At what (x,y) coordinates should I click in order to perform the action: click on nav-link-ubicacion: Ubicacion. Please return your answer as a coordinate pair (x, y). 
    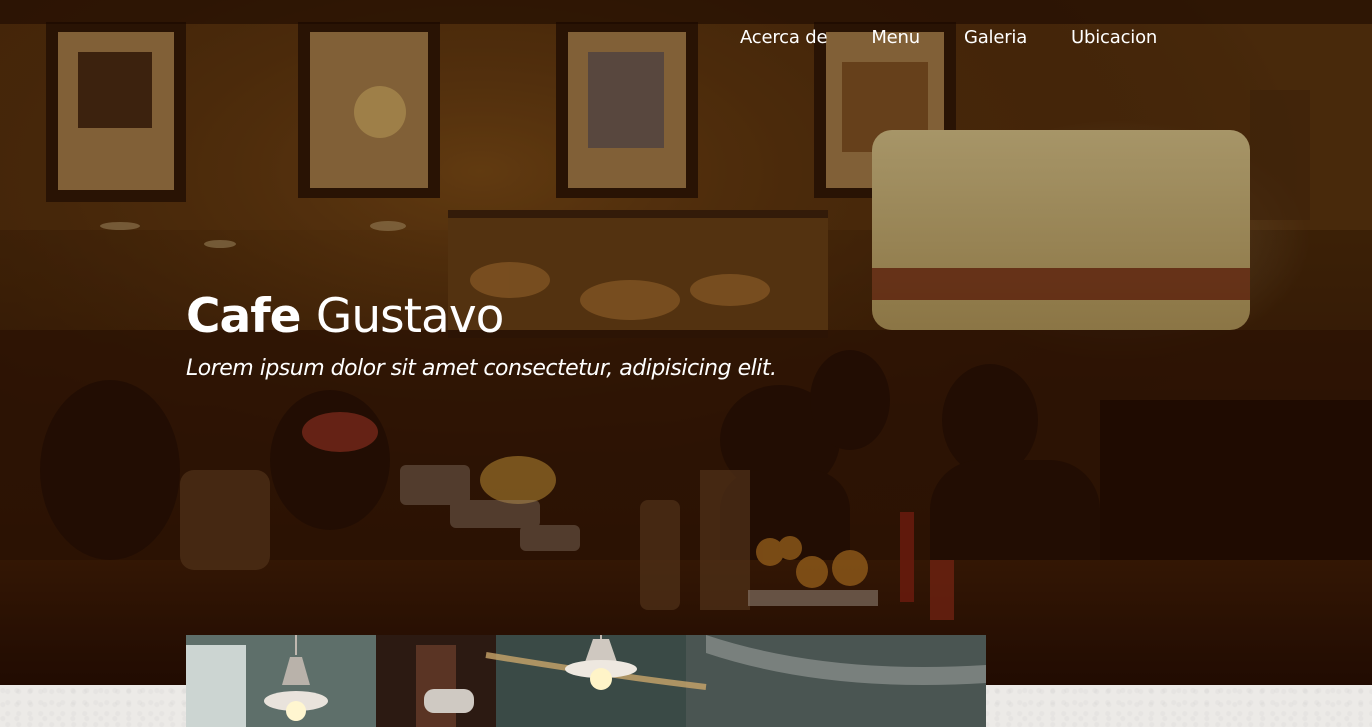
    Looking at the image, I should click on (1114, 38).